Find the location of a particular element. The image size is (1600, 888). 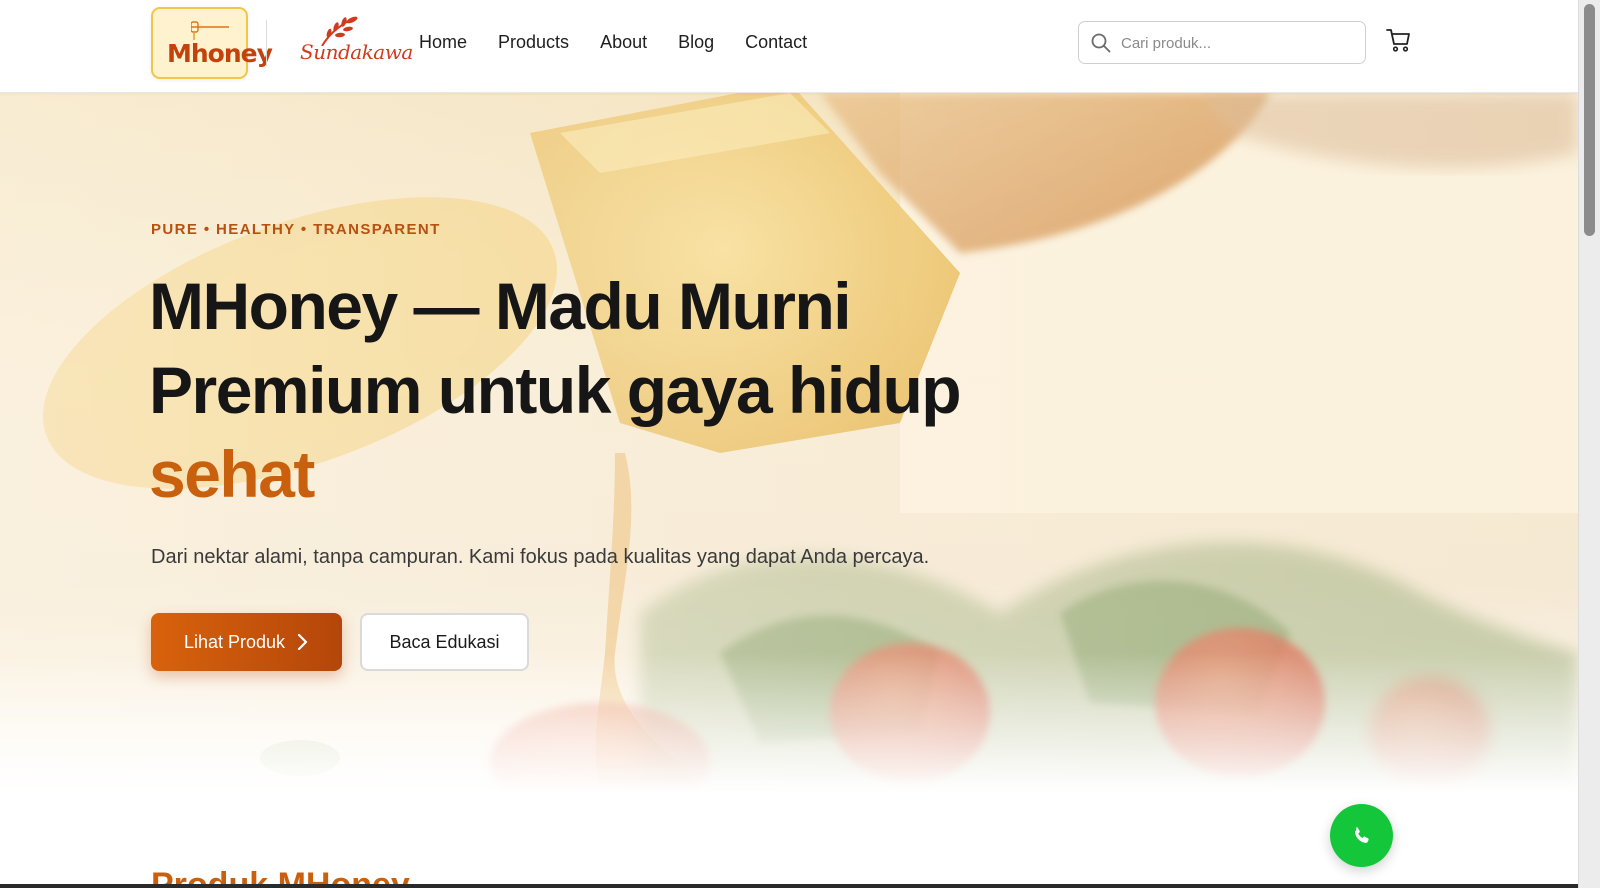

whatsapp-phone-icon is located at coordinates (1361, 834).